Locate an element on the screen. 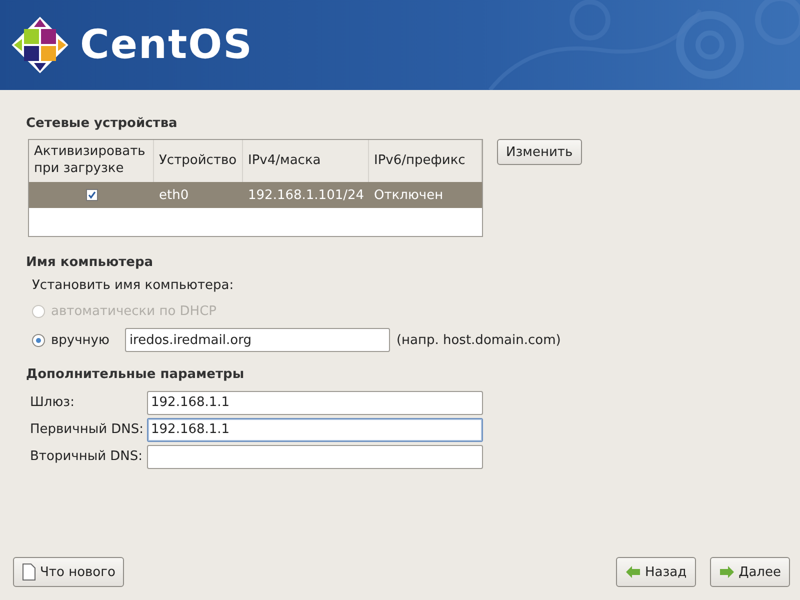  back-arrow-icon is located at coordinates (632, 572).